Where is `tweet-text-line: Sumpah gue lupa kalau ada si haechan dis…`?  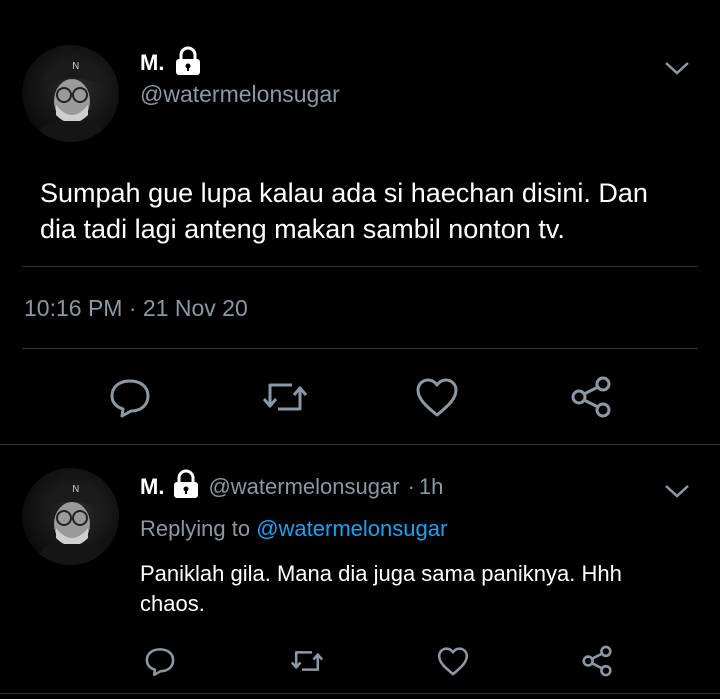 tweet-text-line: Sumpah gue lupa kalau ada si haechan dis… is located at coordinates (344, 193).